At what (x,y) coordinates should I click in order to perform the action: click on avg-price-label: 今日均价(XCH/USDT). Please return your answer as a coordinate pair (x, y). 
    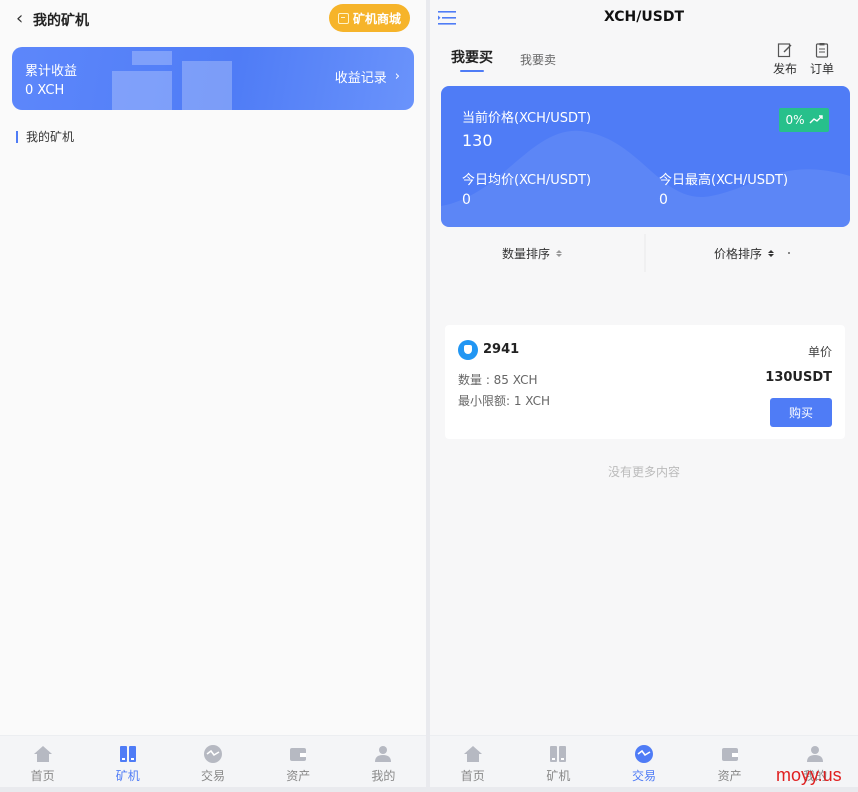
    Looking at the image, I should click on (527, 180).